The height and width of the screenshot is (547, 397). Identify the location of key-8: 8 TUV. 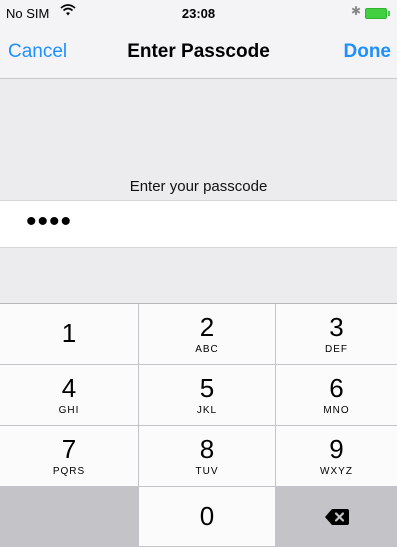
(207, 456).